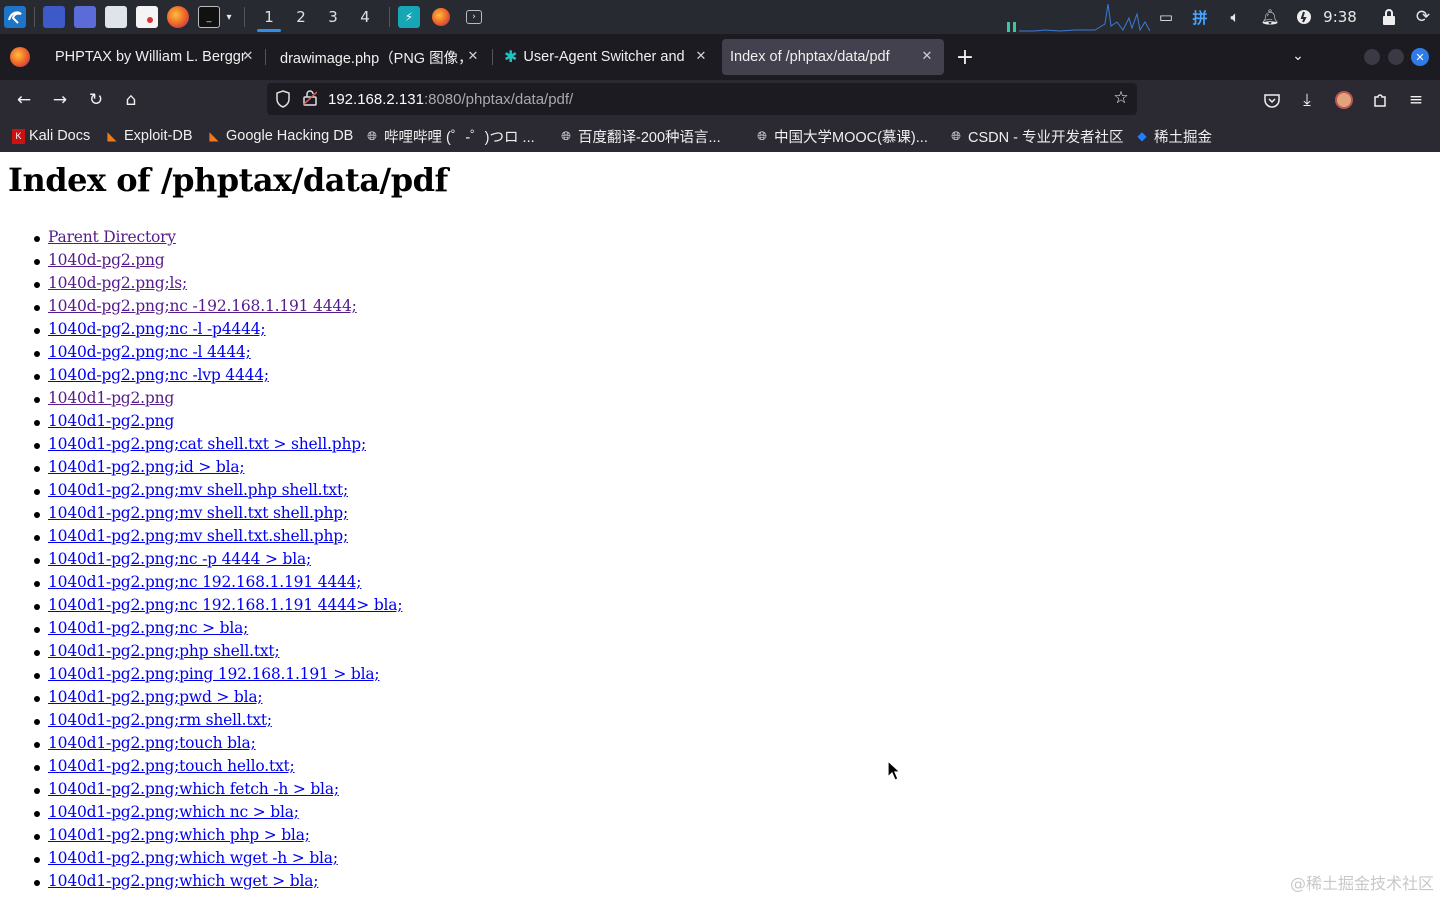 The width and height of the screenshot is (1440, 900). I want to click on workspace-2: 2, so click(301, 17).